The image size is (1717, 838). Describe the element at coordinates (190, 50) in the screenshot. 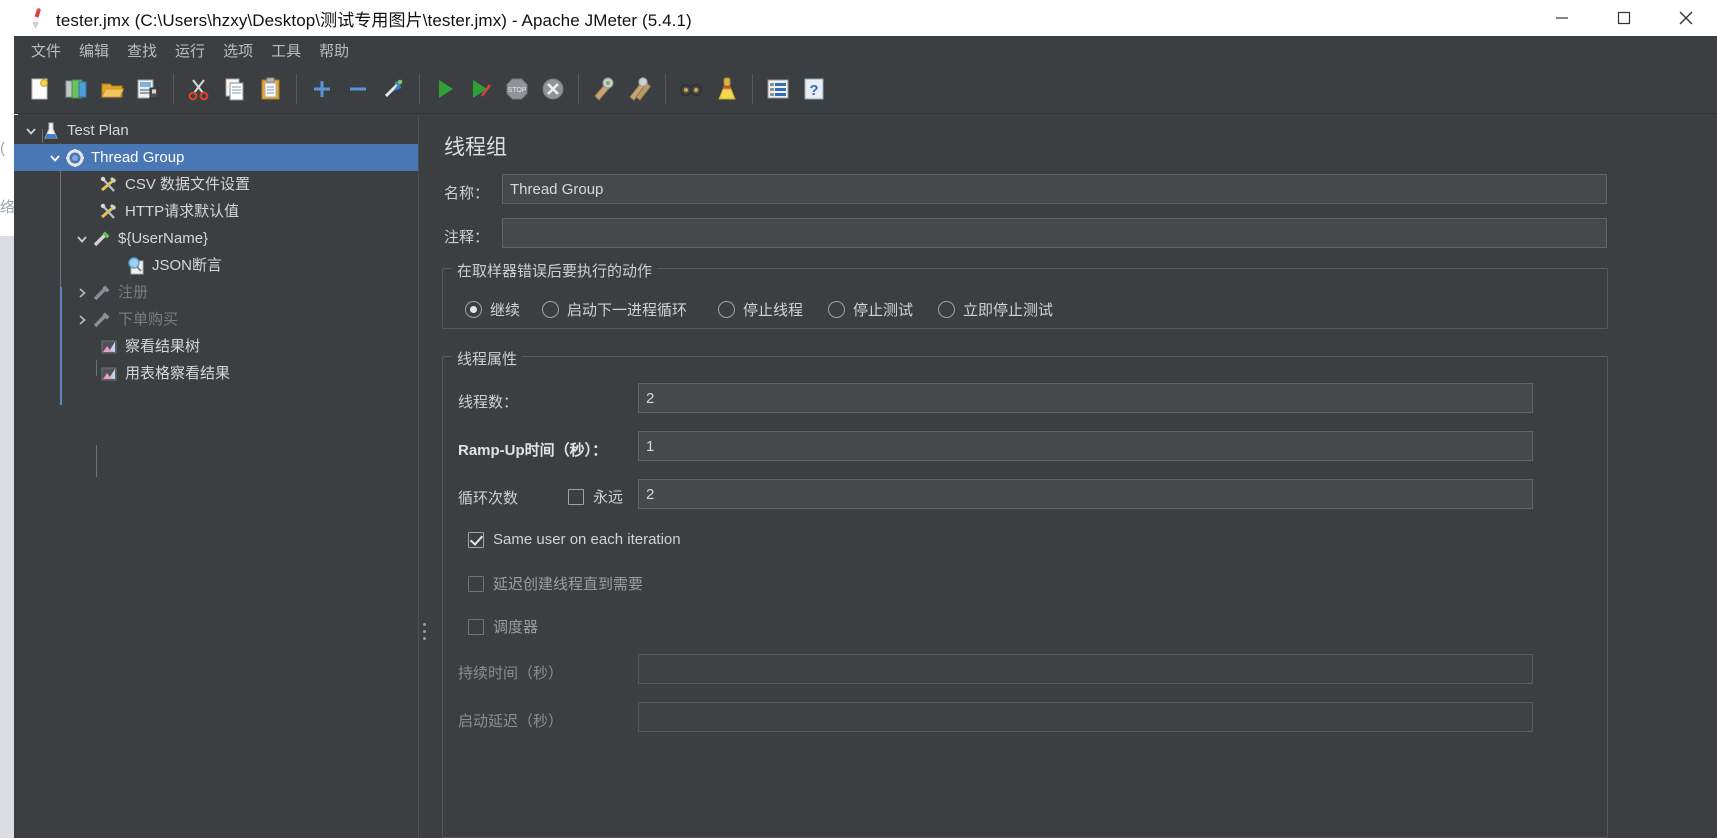

I see `menu-run: 运行` at that location.